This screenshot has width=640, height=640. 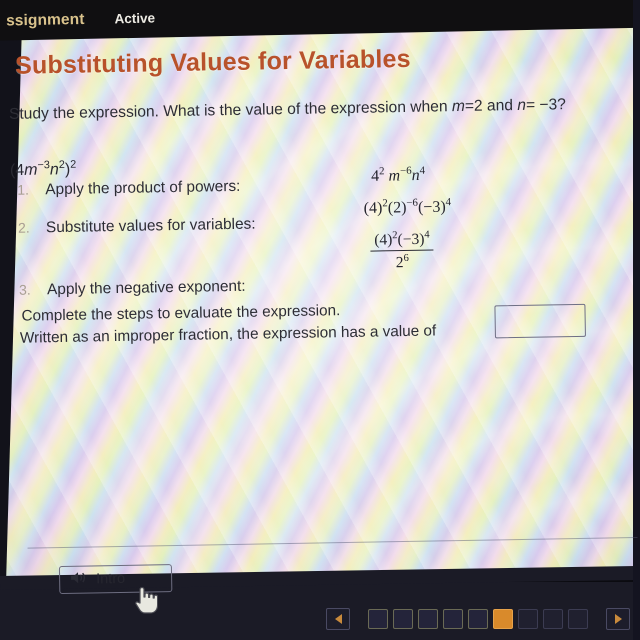 I want to click on footer-divider, so click(x=332, y=542).